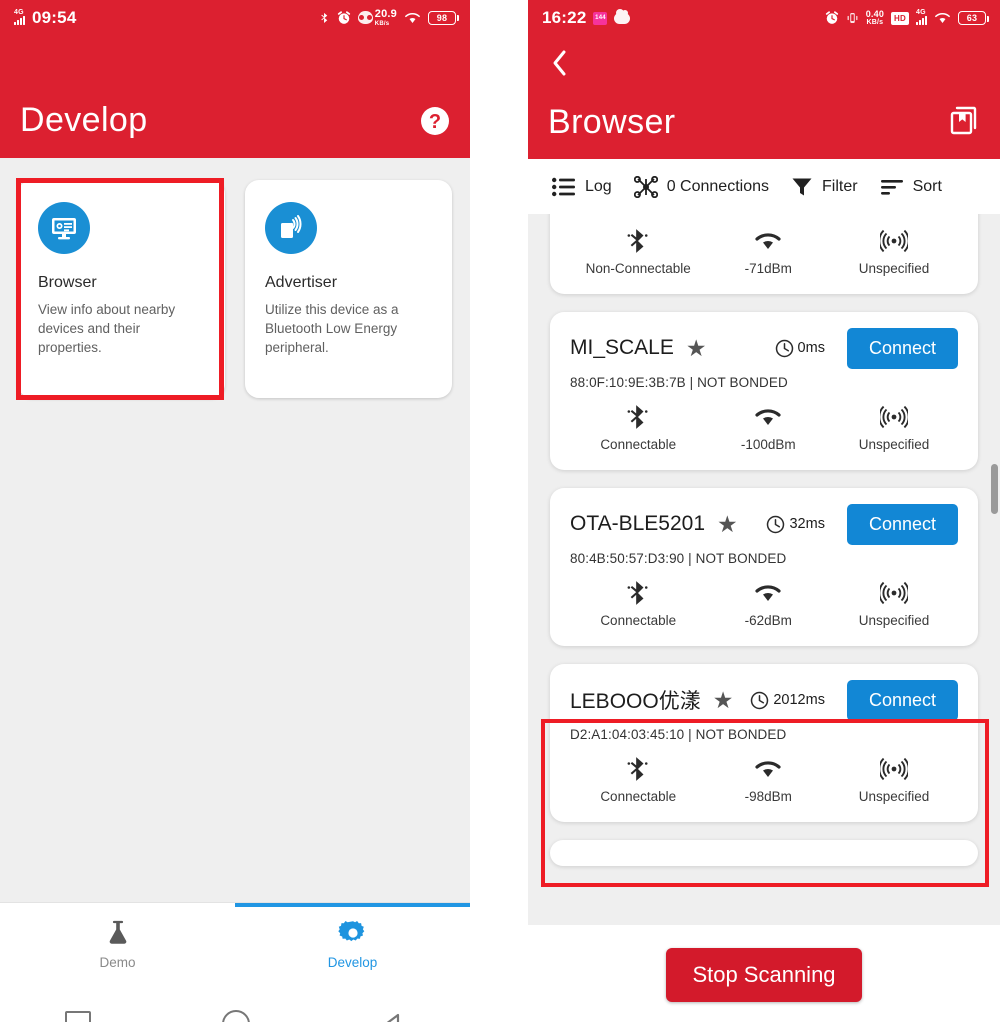 Image resolution: width=1000 pixels, height=1022 pixels. What do you see at coordinates (582, 187) in the screenshot?
I see `toolbar-log: Log` at bounding box center [582, 187].